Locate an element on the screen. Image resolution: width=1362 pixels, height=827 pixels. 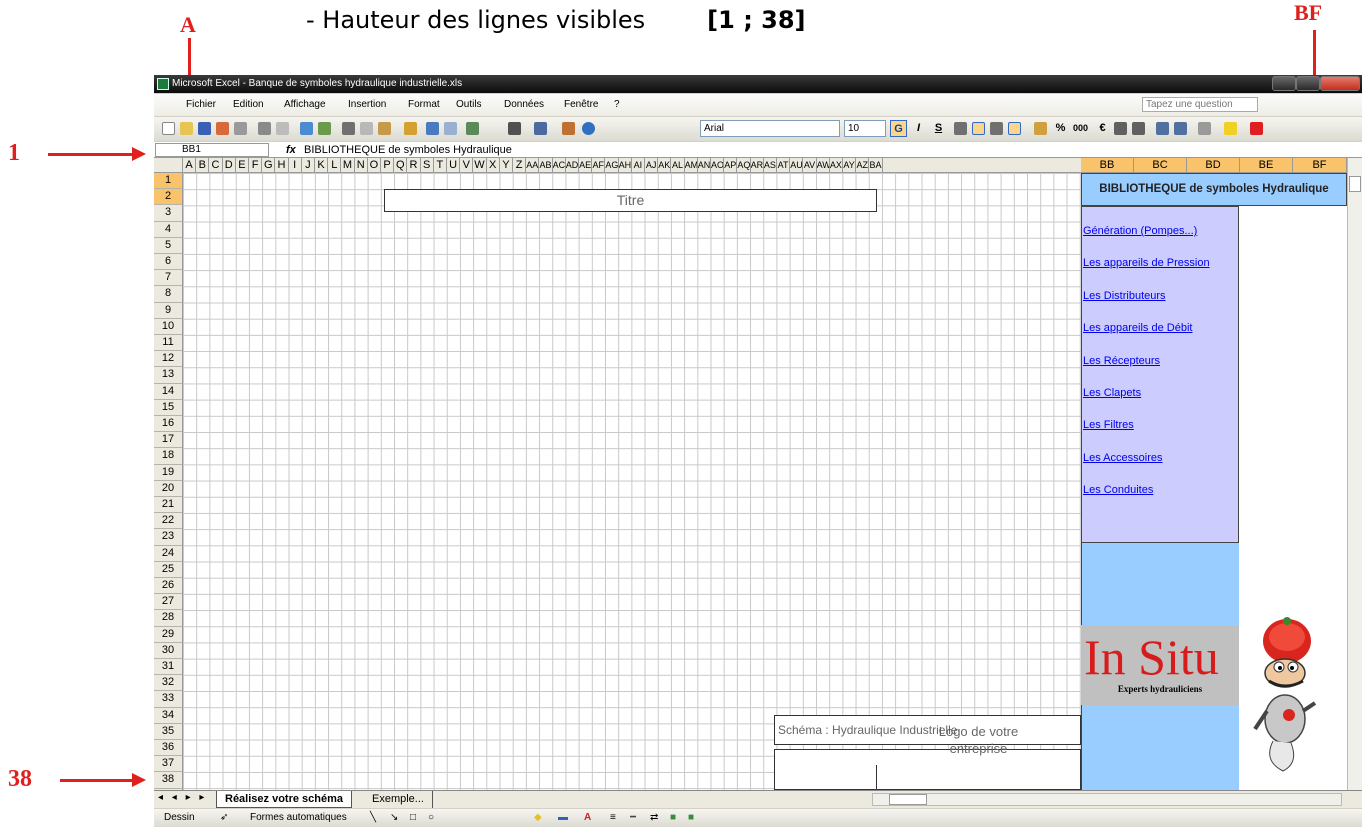
column-header-a: A is located at coordinates (190, 165).